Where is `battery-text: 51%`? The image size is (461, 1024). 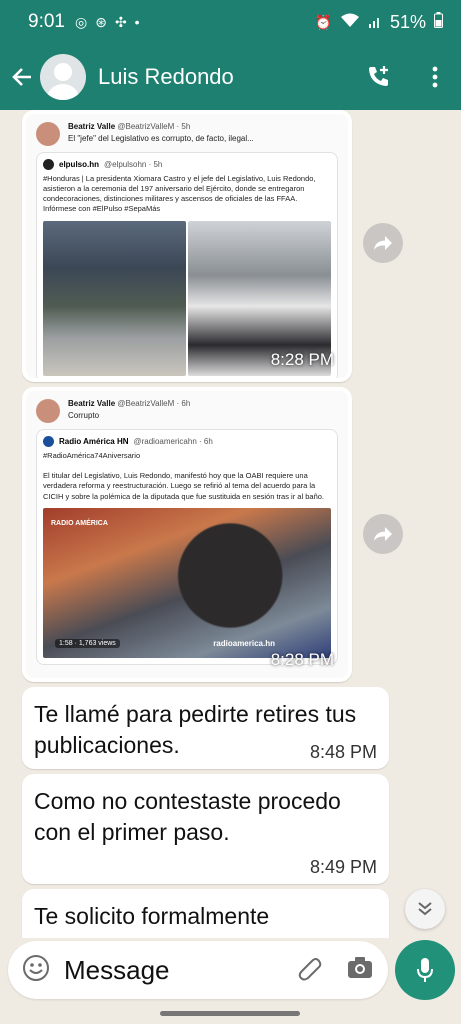 battery-text: 51% is located at coordinates (407, 21).